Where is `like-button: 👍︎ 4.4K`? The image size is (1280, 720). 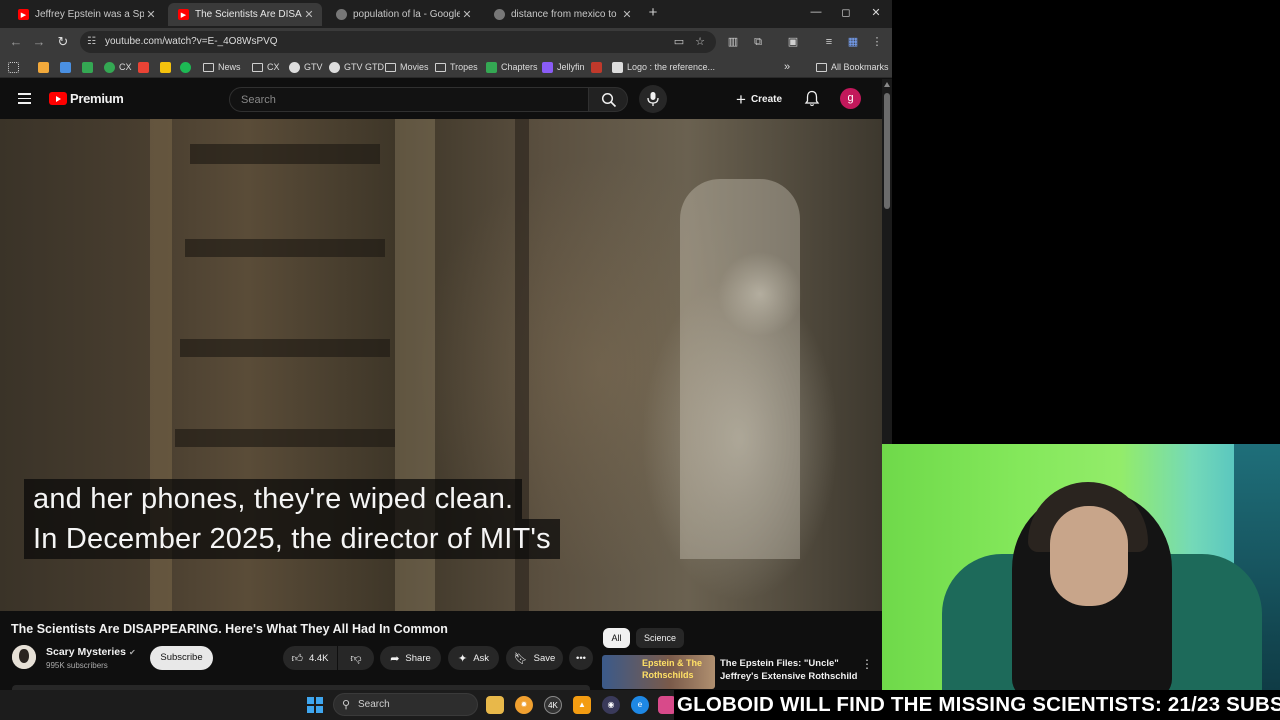
like-button: 👍︎ 4.4K is located at coordinates (310, 658).